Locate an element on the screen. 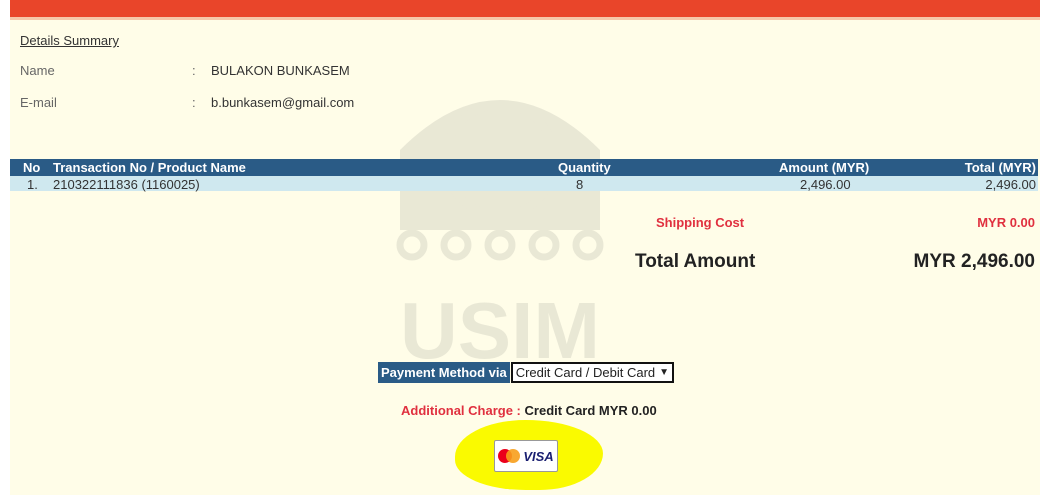 This screenshot has height=495, width=1049. card-logos-button: VISA is located at coordinates (526, 456).